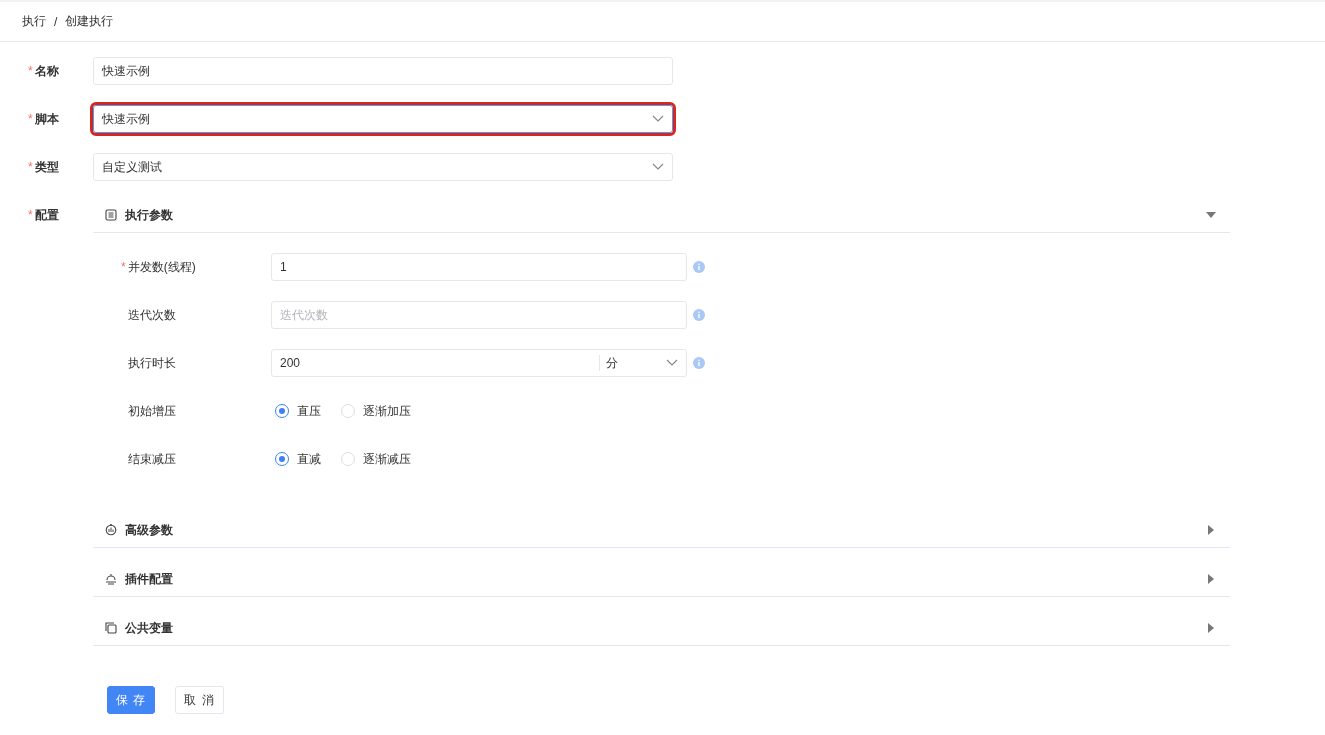 This screenshot has width=1325, height=735. I want to click on list-icon, so click(111, 215).